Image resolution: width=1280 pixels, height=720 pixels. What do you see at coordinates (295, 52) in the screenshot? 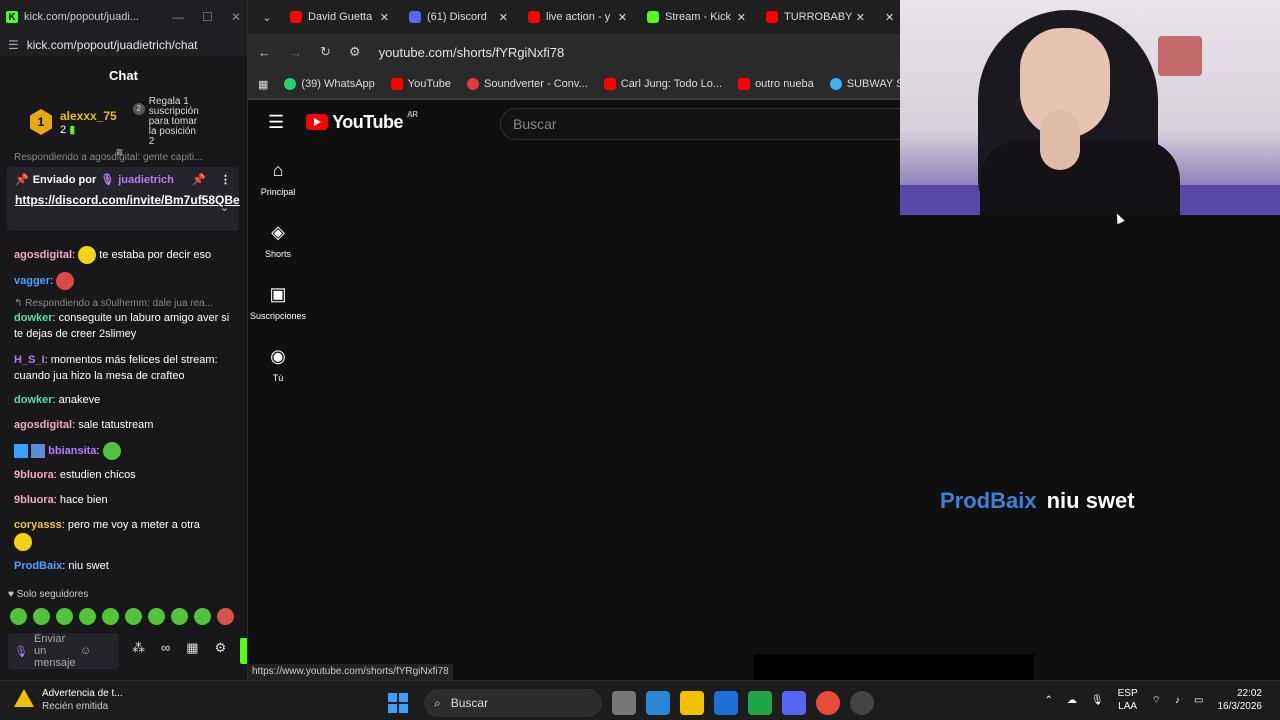
I see `forward-icon: →` at bounding box center [295, 52].